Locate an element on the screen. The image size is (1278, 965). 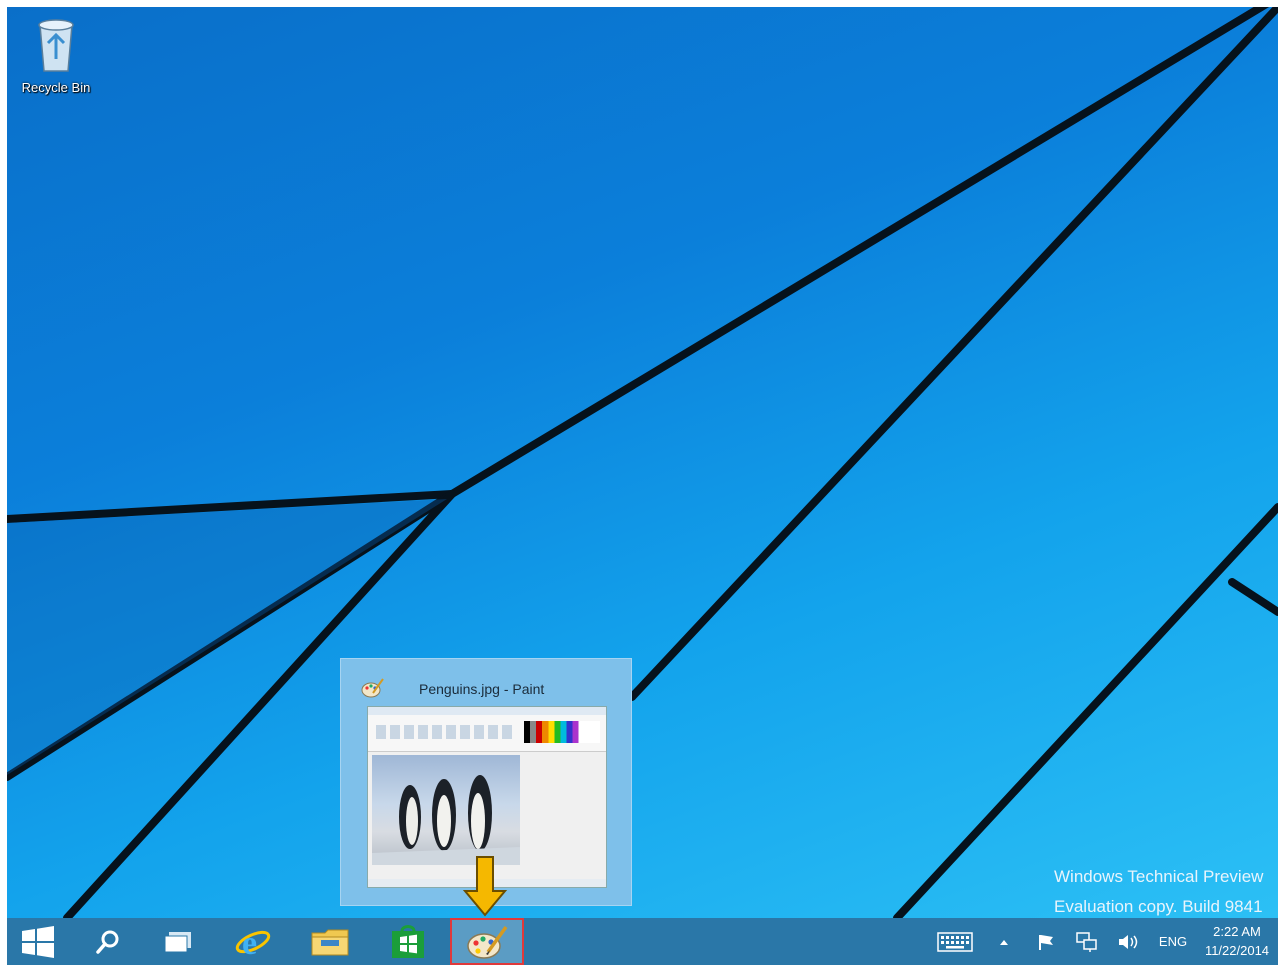
network-button is located at coordinates (1087, 941).